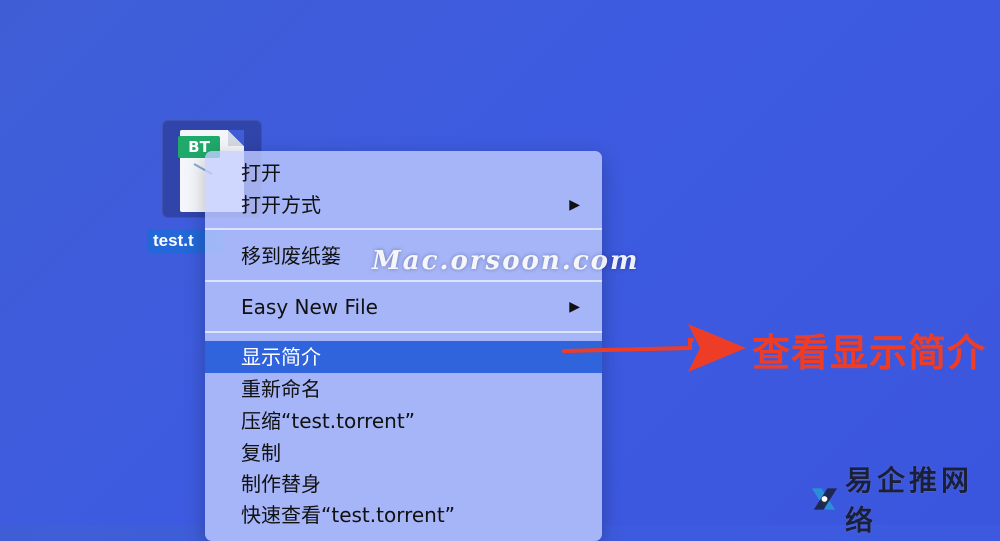 Image resolution: width=1000 pixels, height=541 pixels. Describe the element at coordinates (403, 484) in the screenshot. I see `menu-item-make-alias: 制作替身` at that location.